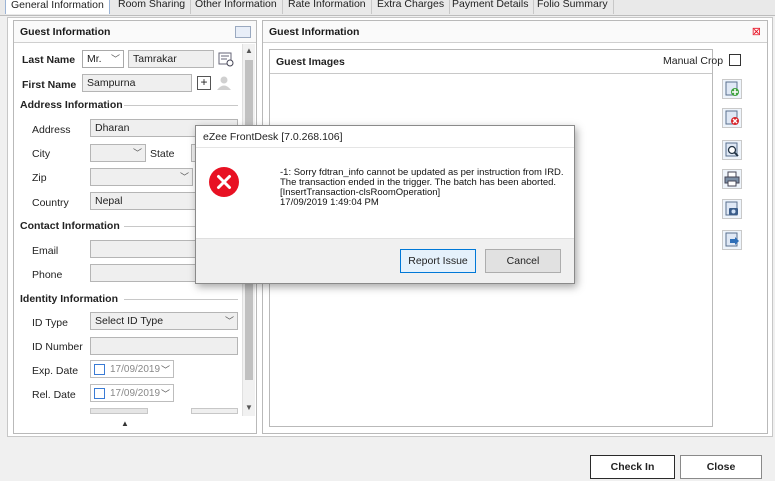 The height and width of the screenshot is (481, 775). Describe the element at coordinates (515, 32) in the screenshot. I see `guest-images-panel-title: Guest Information` at that location.